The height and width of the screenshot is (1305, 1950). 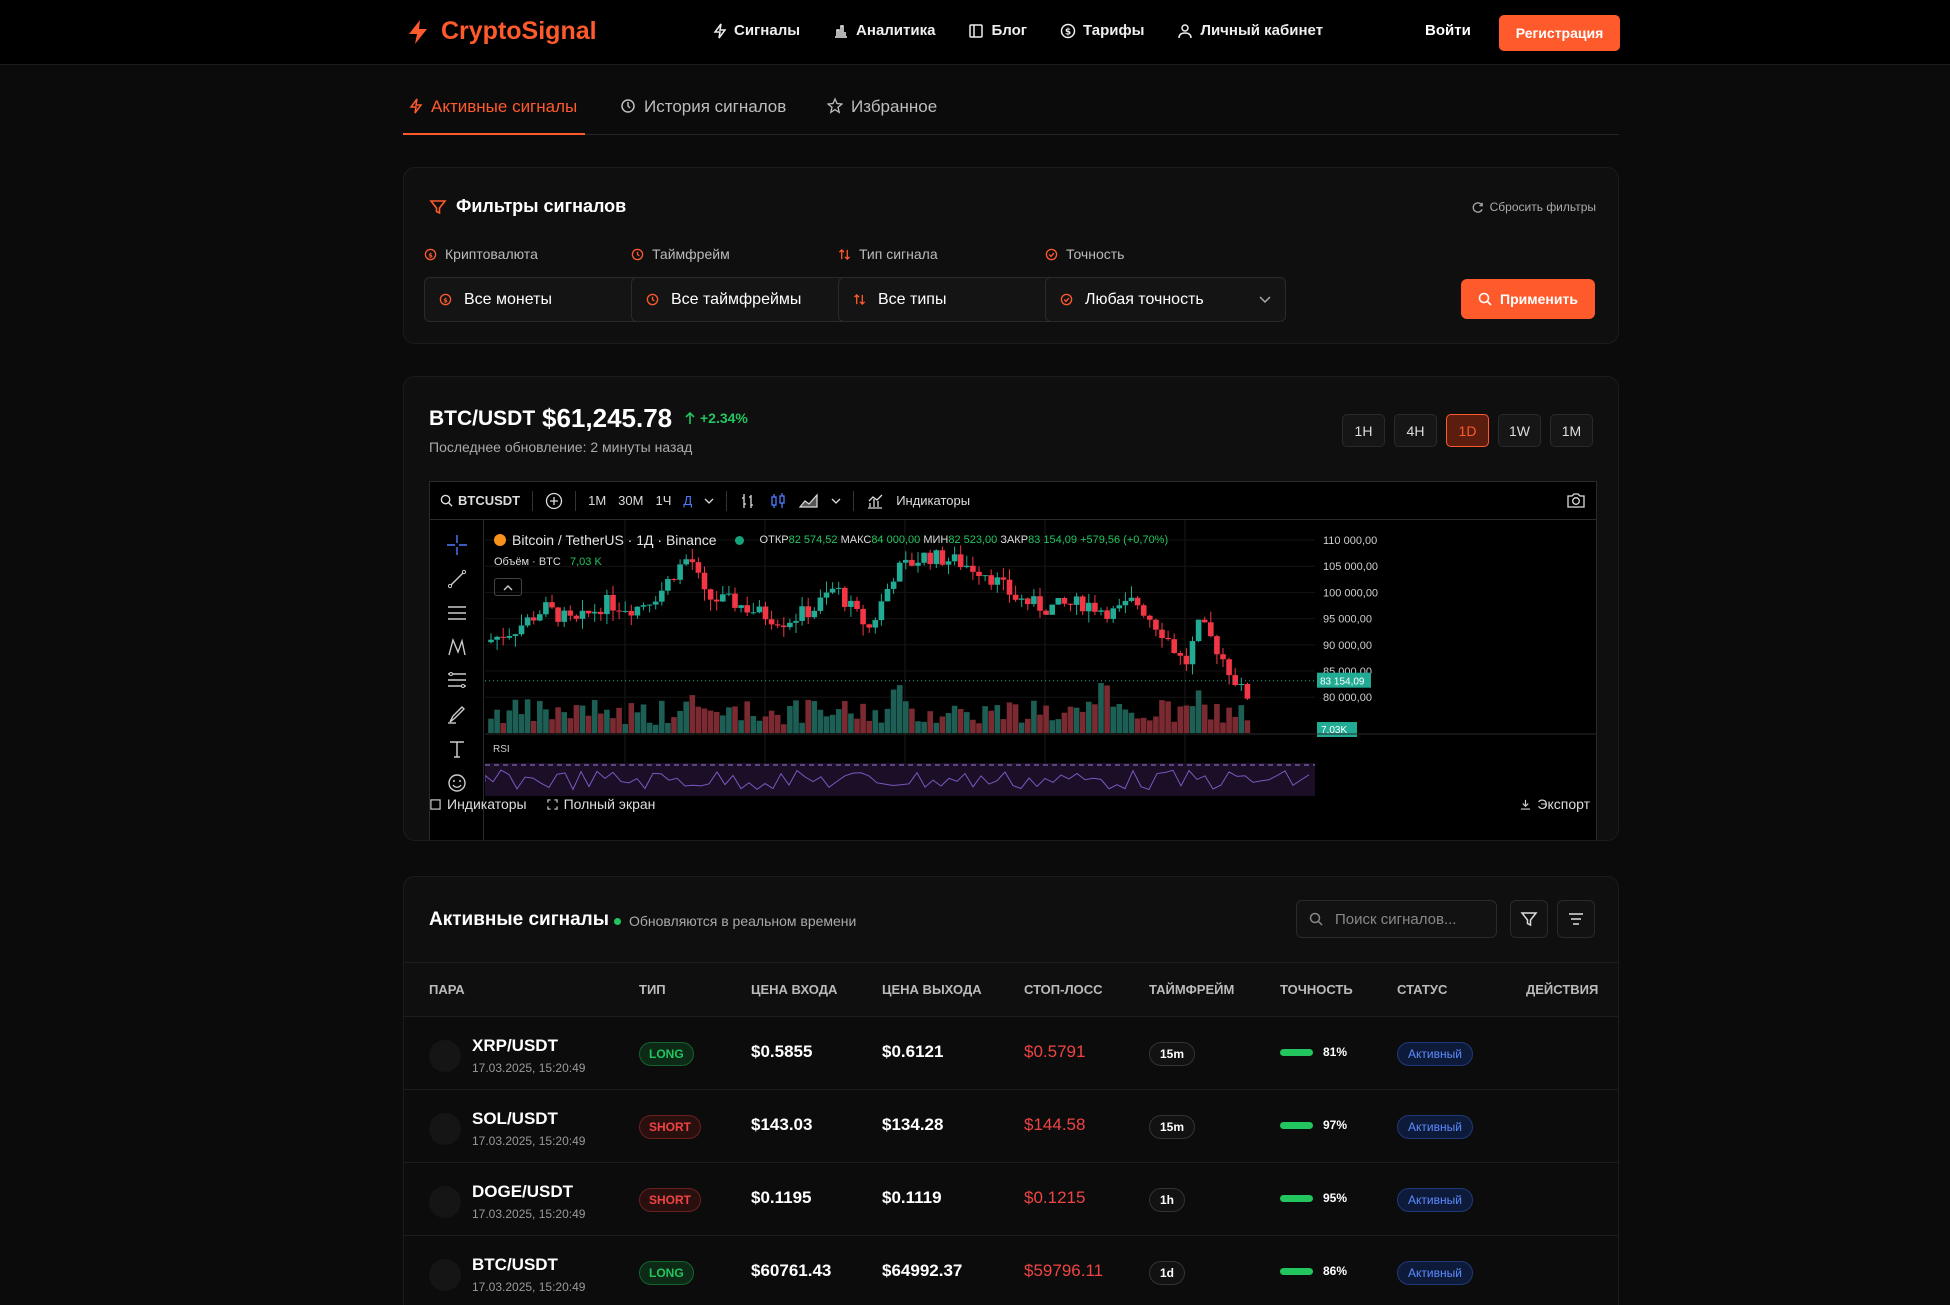 I want to click on nav-blog: Блог, so click(x=997, y=30).